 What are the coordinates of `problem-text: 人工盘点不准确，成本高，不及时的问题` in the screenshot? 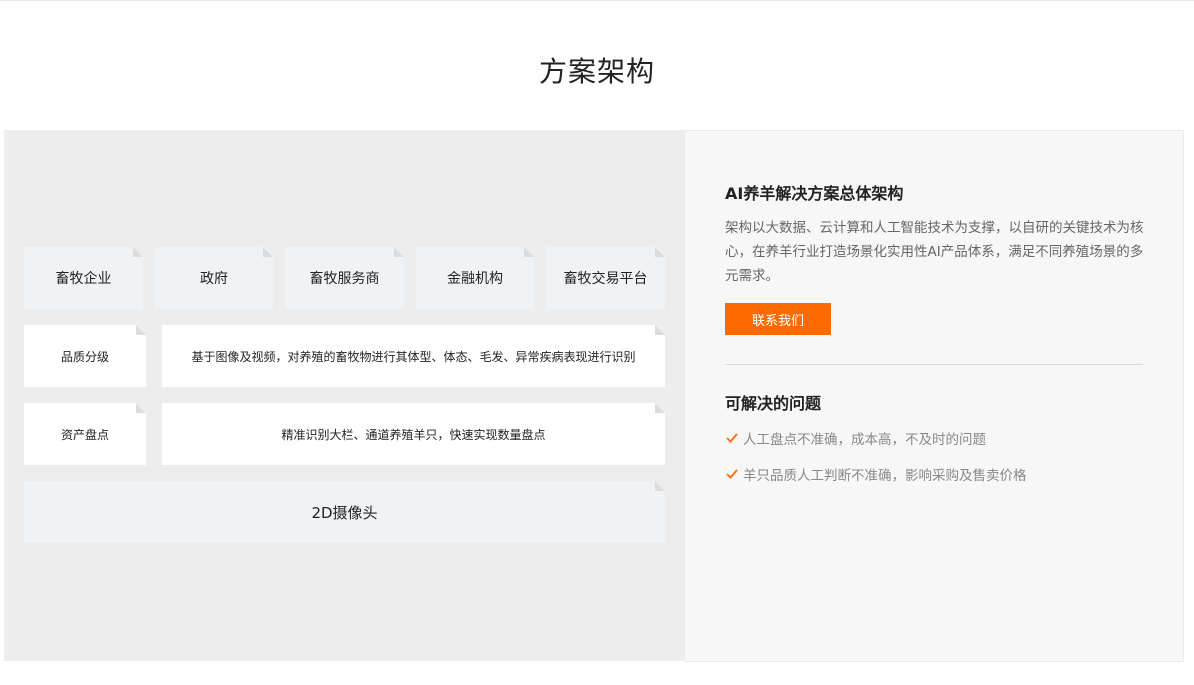 It's located at (864, 440).